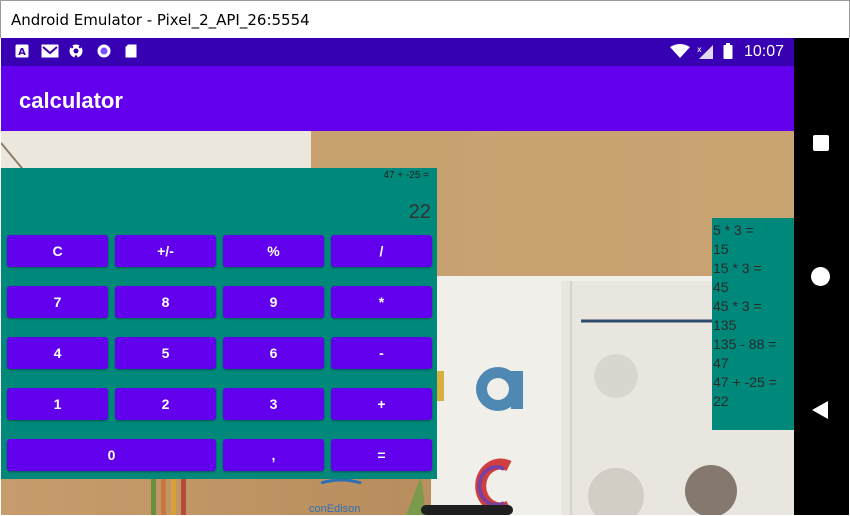  Describe the element at coordinates (273, 251) in the screenshot. I see `percent-button: %` at that location.